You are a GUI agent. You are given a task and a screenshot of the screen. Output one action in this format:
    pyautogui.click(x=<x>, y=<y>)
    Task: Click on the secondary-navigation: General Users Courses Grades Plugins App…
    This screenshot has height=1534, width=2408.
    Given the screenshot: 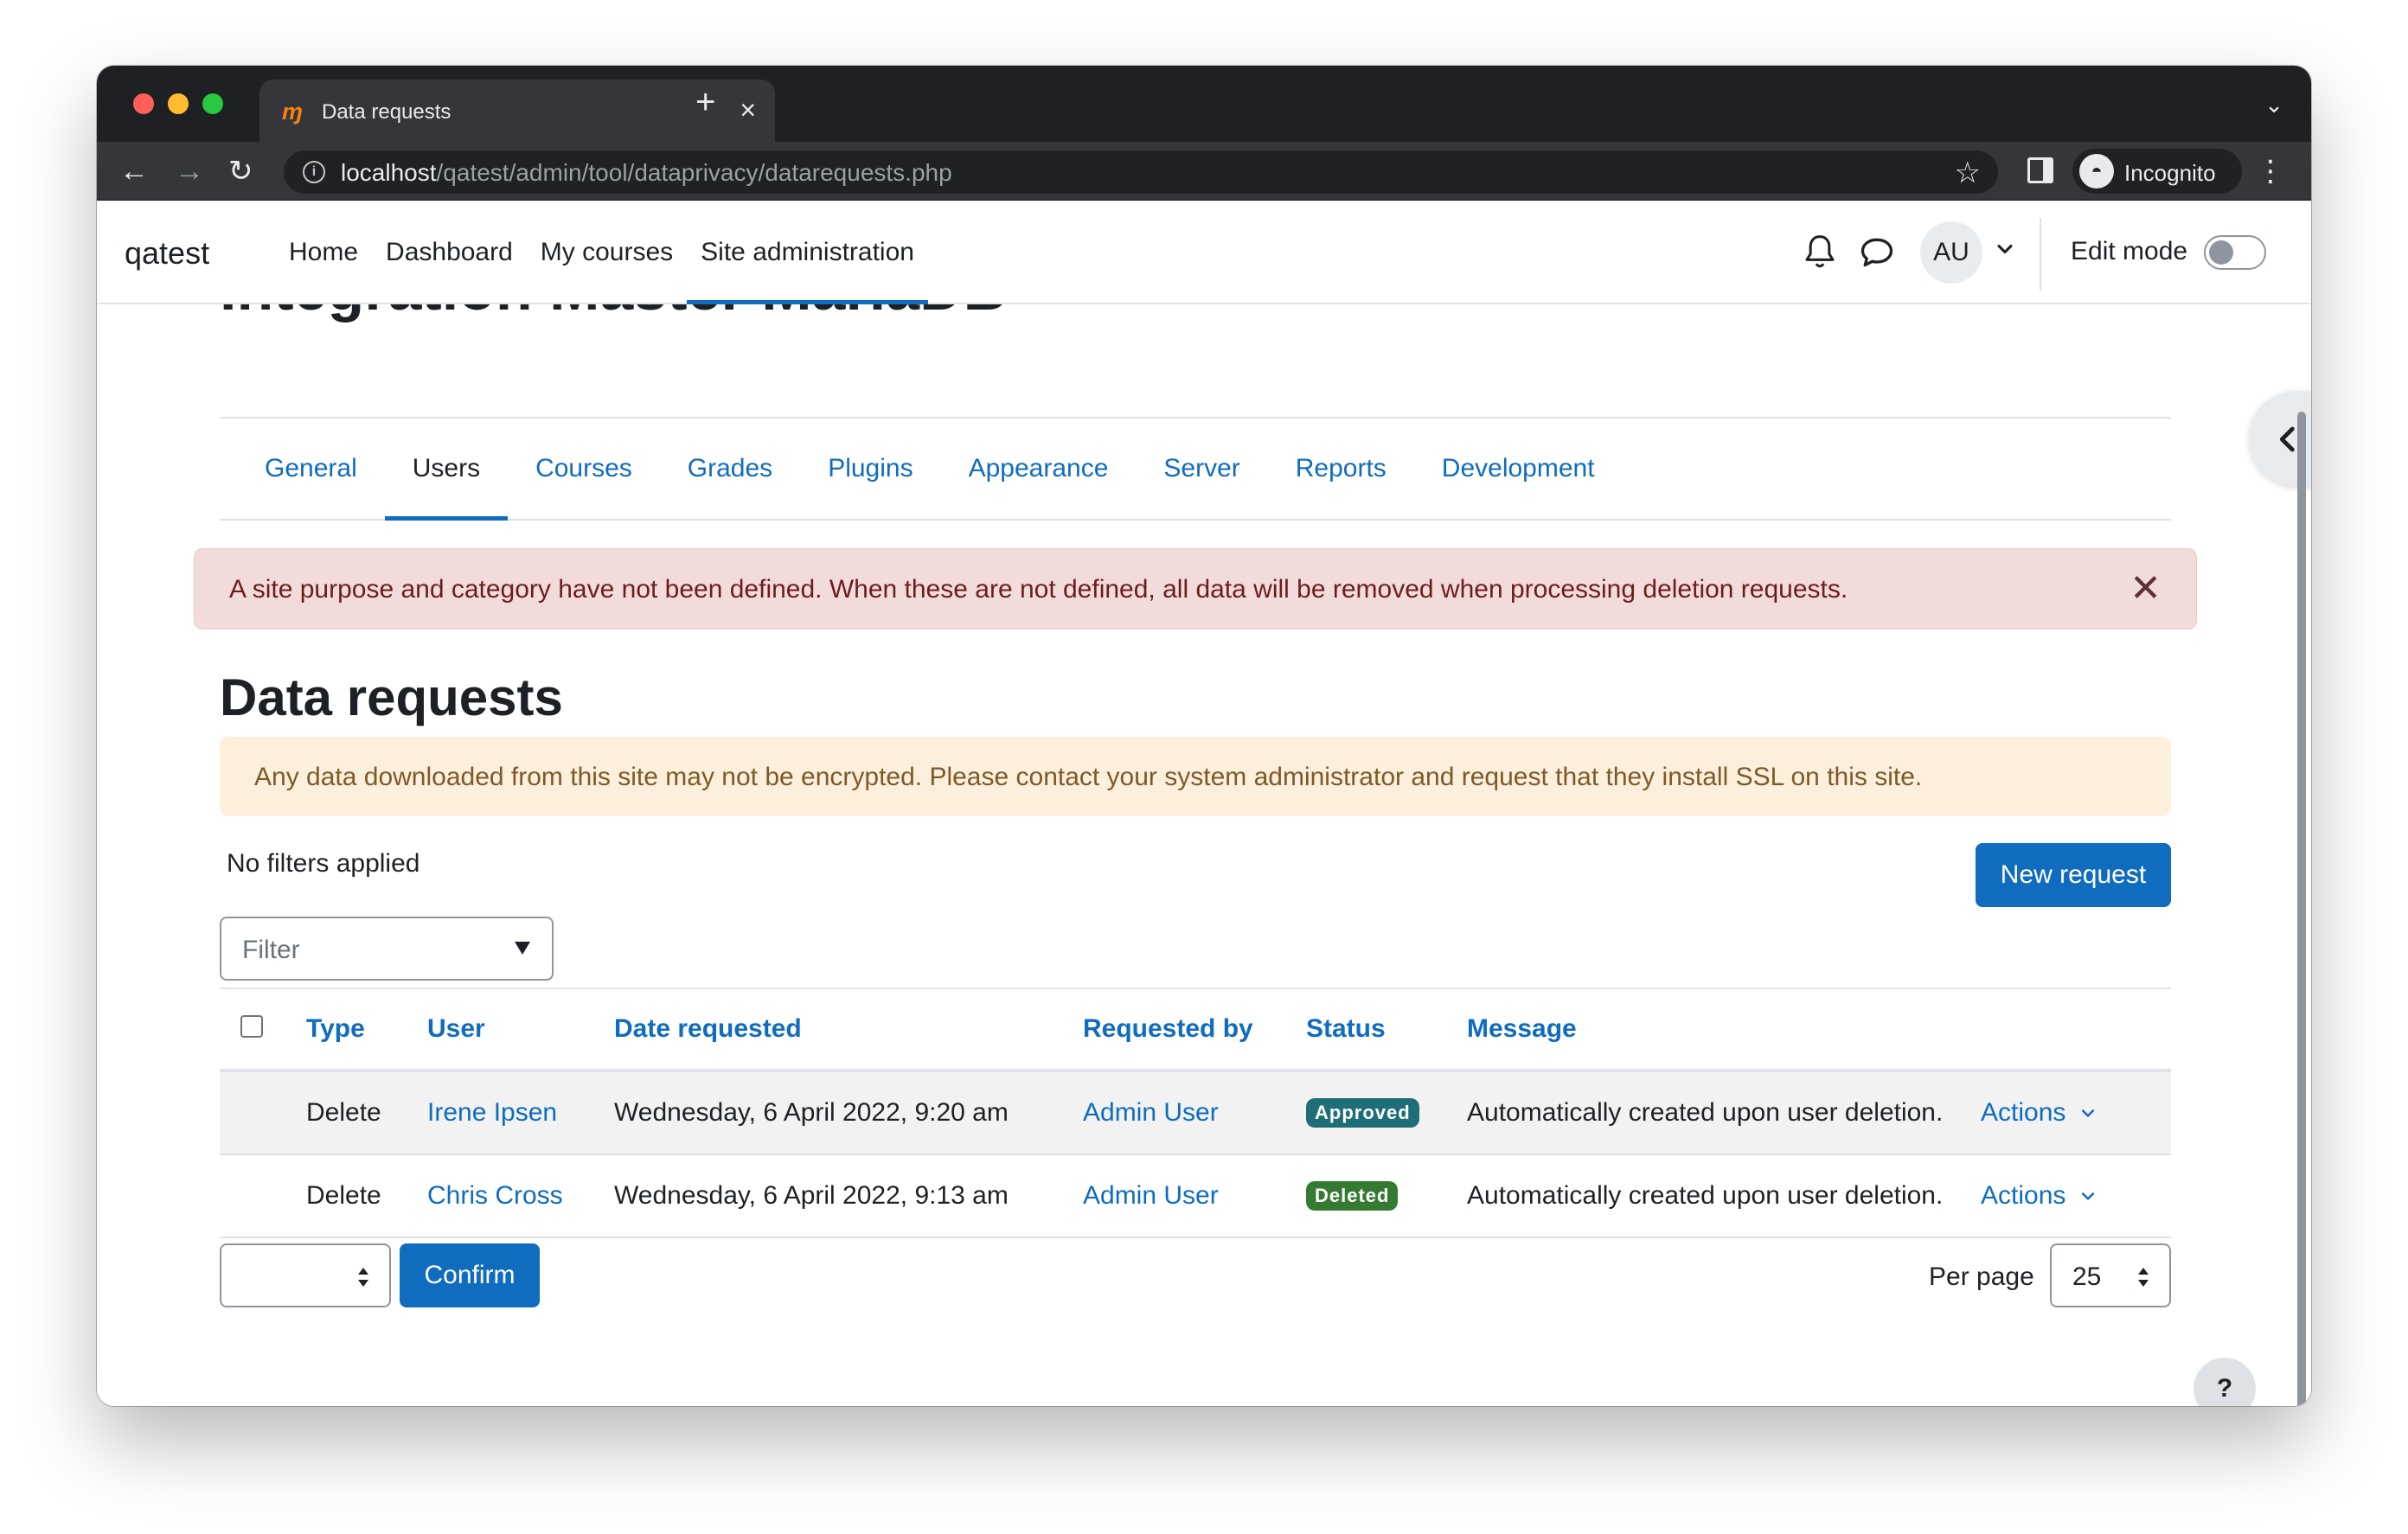 What is the action you would take?
    pyautogui.click(x=1195, y=469)
    